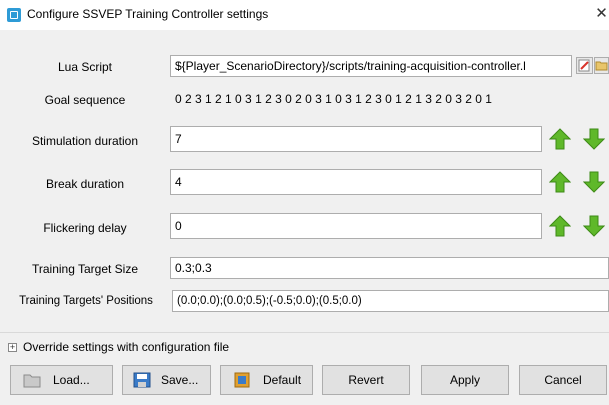 This screenshot has height=405, width=609. I want to click on goal-sequence-label: Goal sequence, so click(85, 100).